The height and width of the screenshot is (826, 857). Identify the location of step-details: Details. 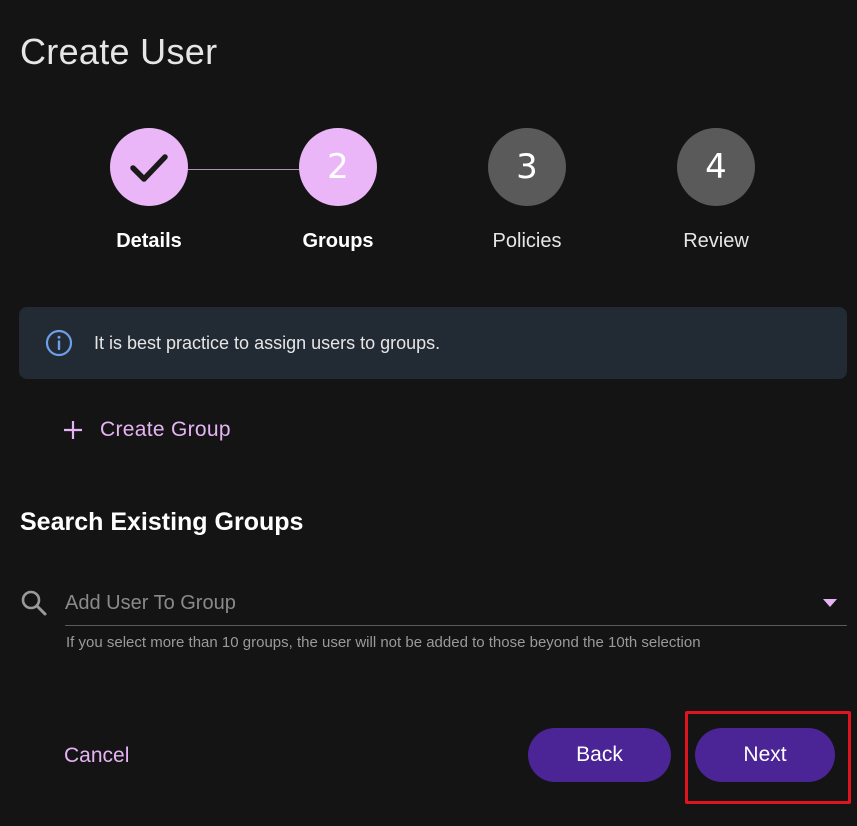
(149, 191).